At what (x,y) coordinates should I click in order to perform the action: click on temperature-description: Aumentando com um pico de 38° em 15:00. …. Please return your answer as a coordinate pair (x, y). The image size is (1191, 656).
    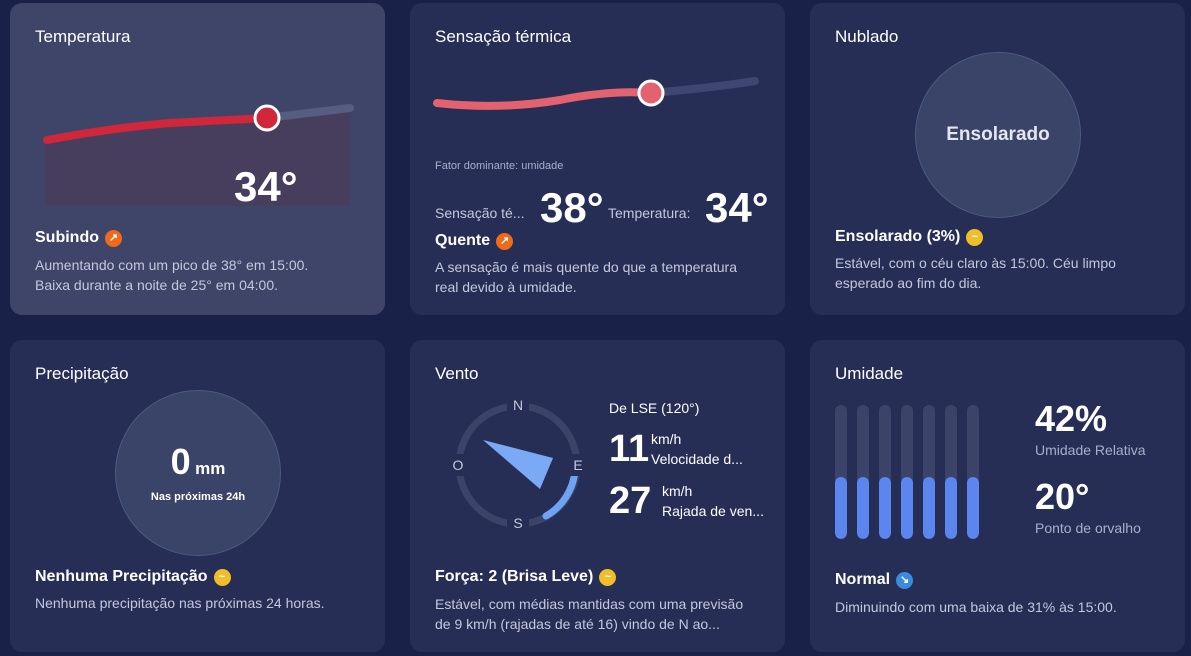
    Looking at the image, I should click on (171, 275).